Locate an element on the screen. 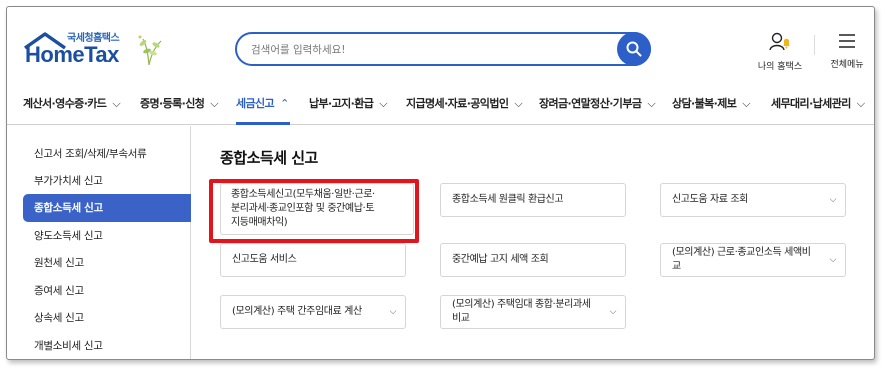 The image size is (885, 369). card-line: (모의계산) 근로·종교인소득 세액비 is located at coordinates (741, 252).